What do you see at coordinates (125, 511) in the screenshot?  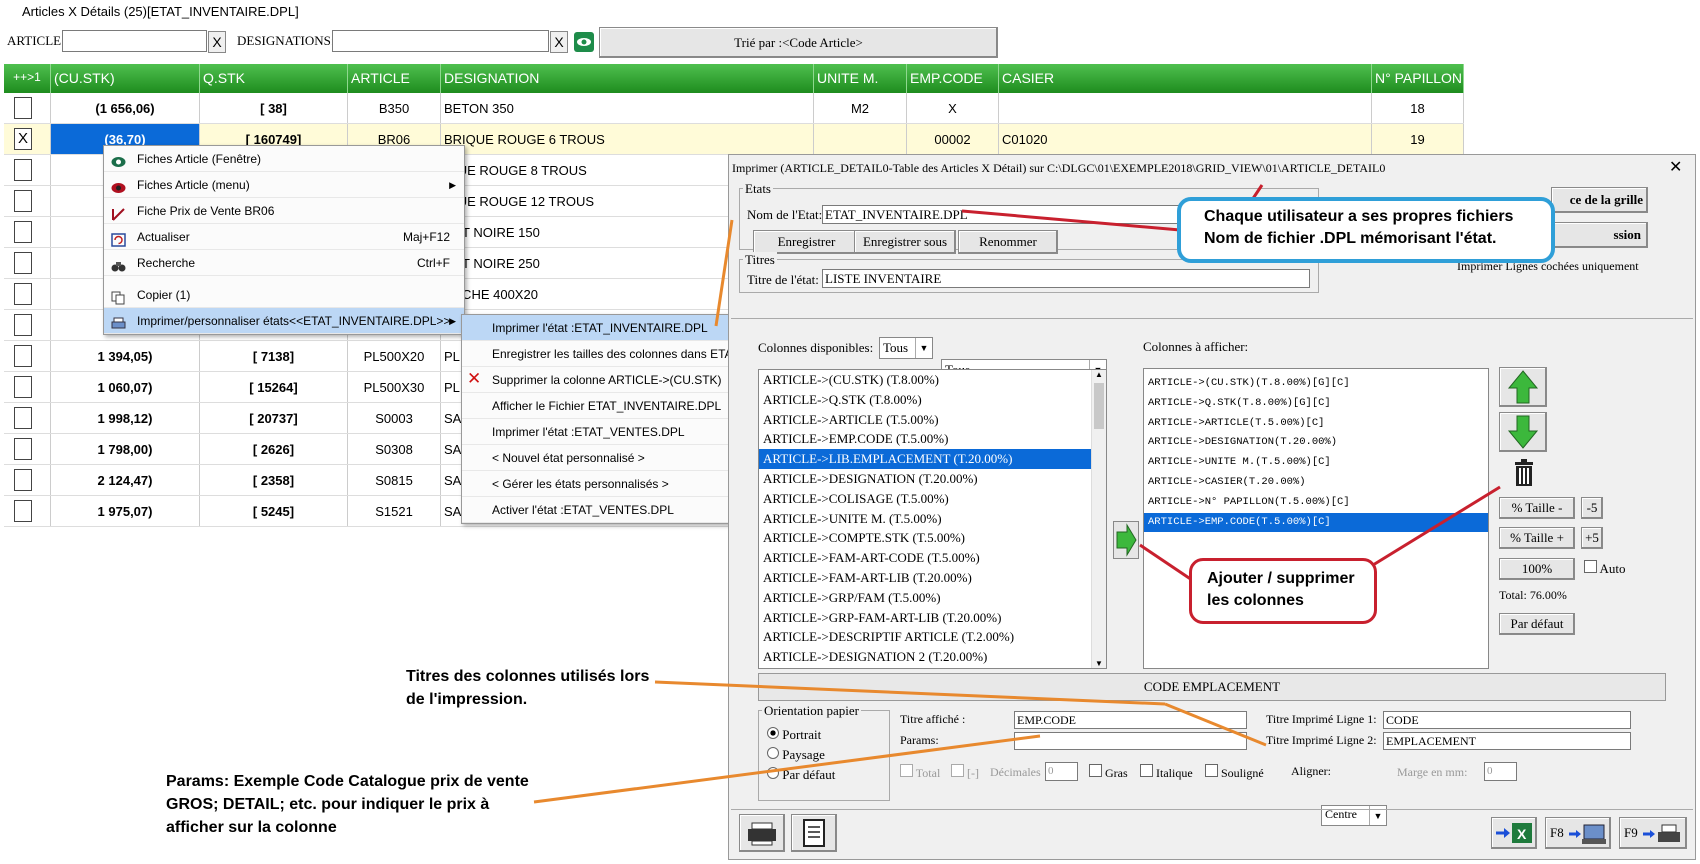 I see `cell-custk: 1 975,07)` at bounding box center [125, 511].